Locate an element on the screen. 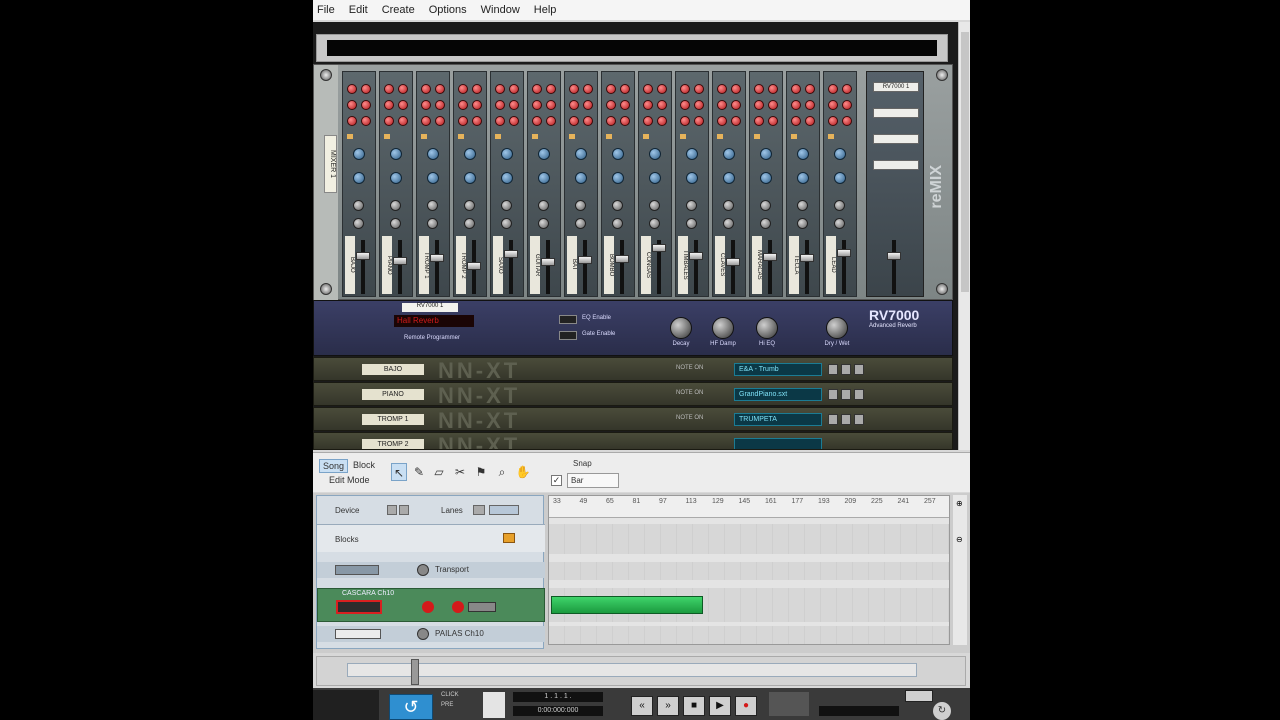 This screenshot has width=1280, height=720. gate-enable-button is located at coordinates (568, 335).